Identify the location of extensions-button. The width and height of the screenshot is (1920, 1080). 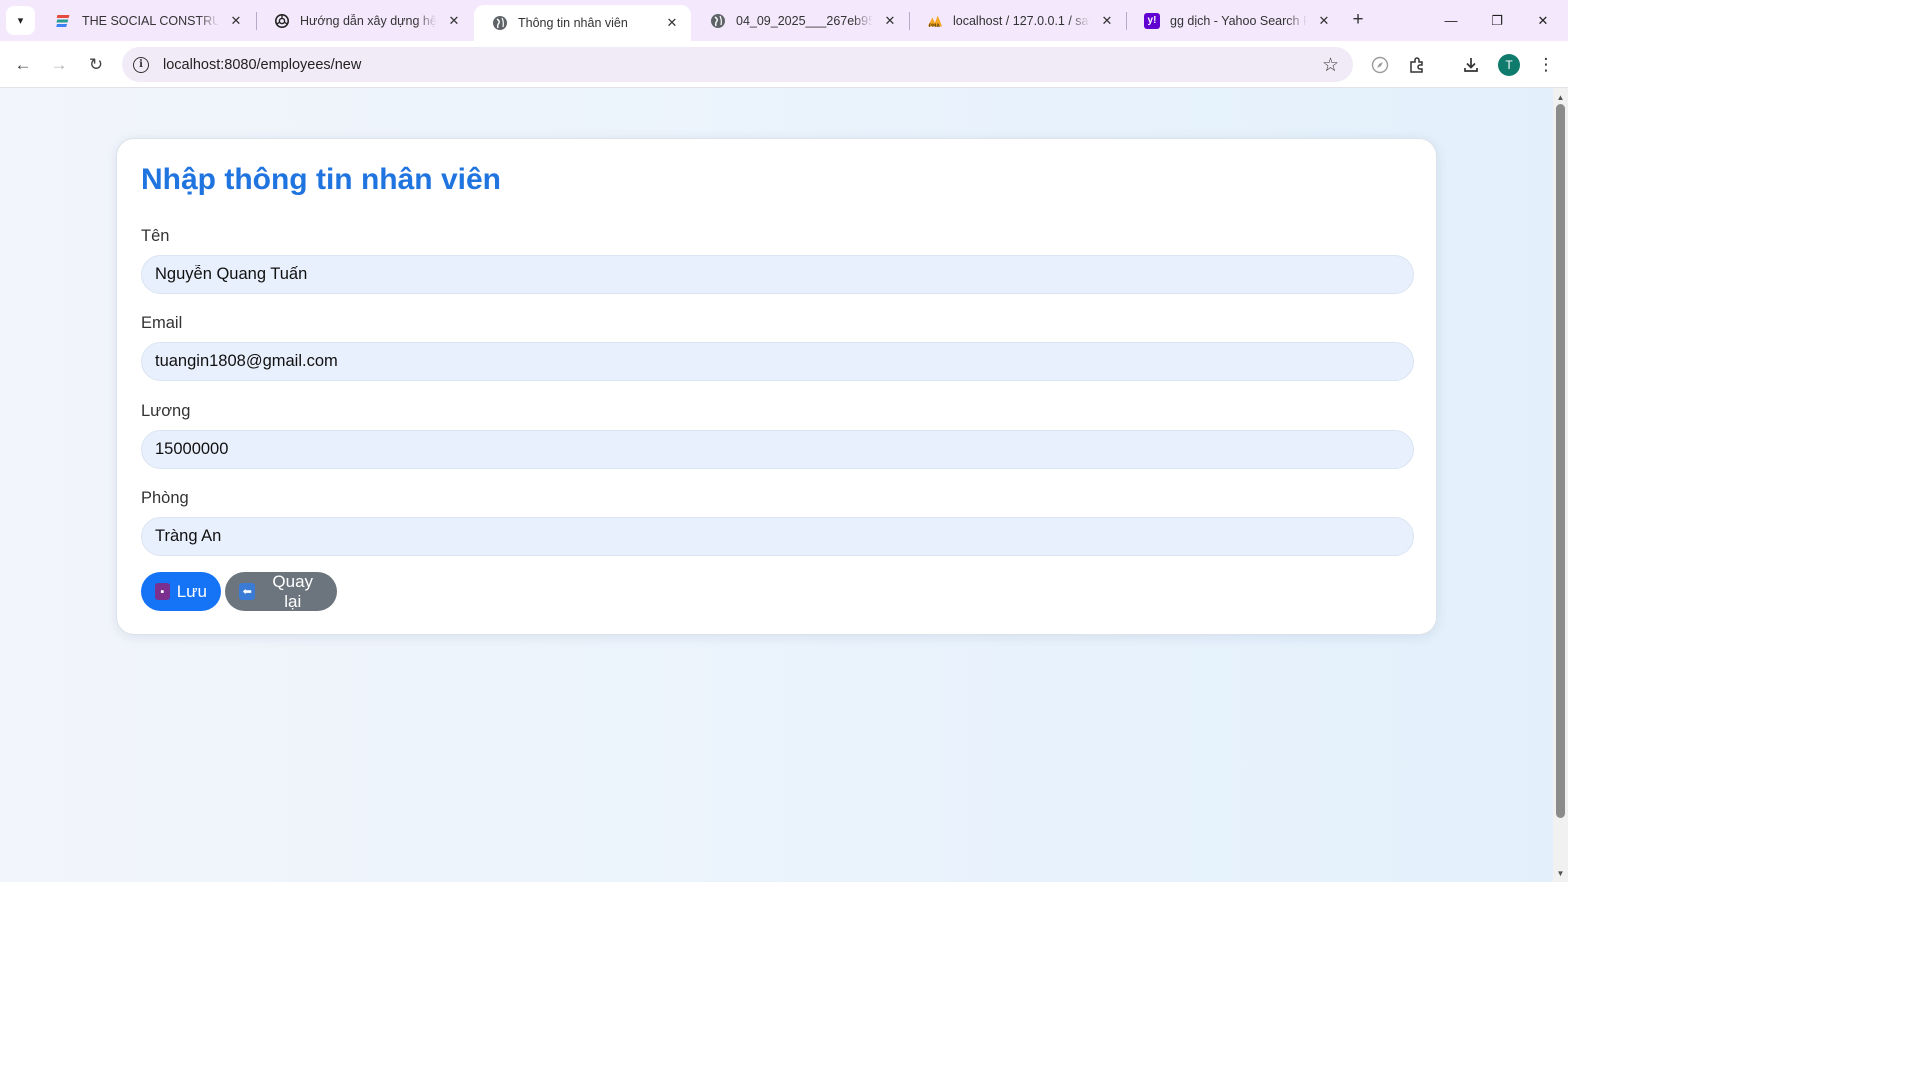
(1417, 65).